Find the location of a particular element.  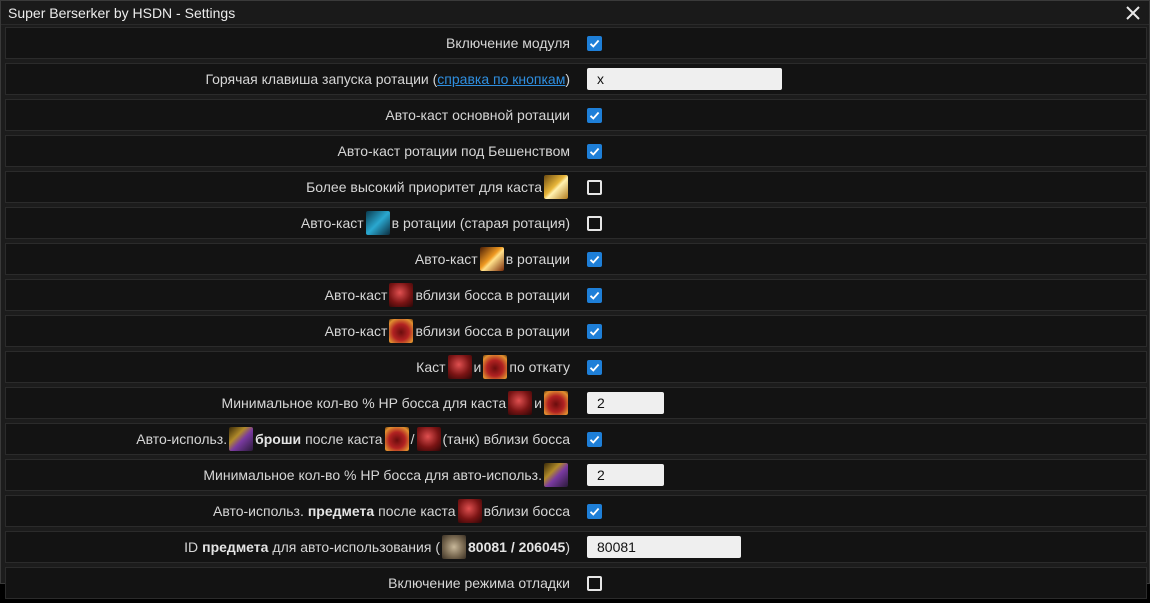

auto-cast-main-checkbox is located at coordinates (594, 115).